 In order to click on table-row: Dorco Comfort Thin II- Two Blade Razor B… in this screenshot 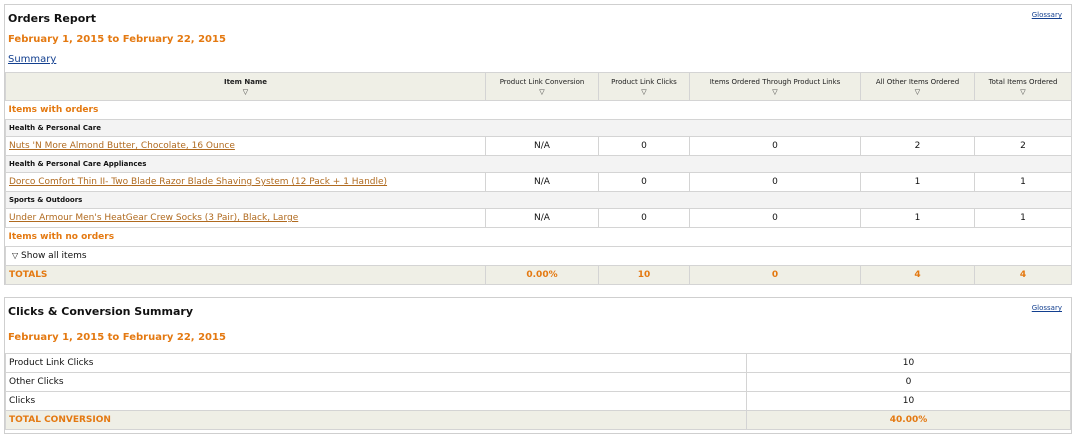, I will do `click(538, 182)`.